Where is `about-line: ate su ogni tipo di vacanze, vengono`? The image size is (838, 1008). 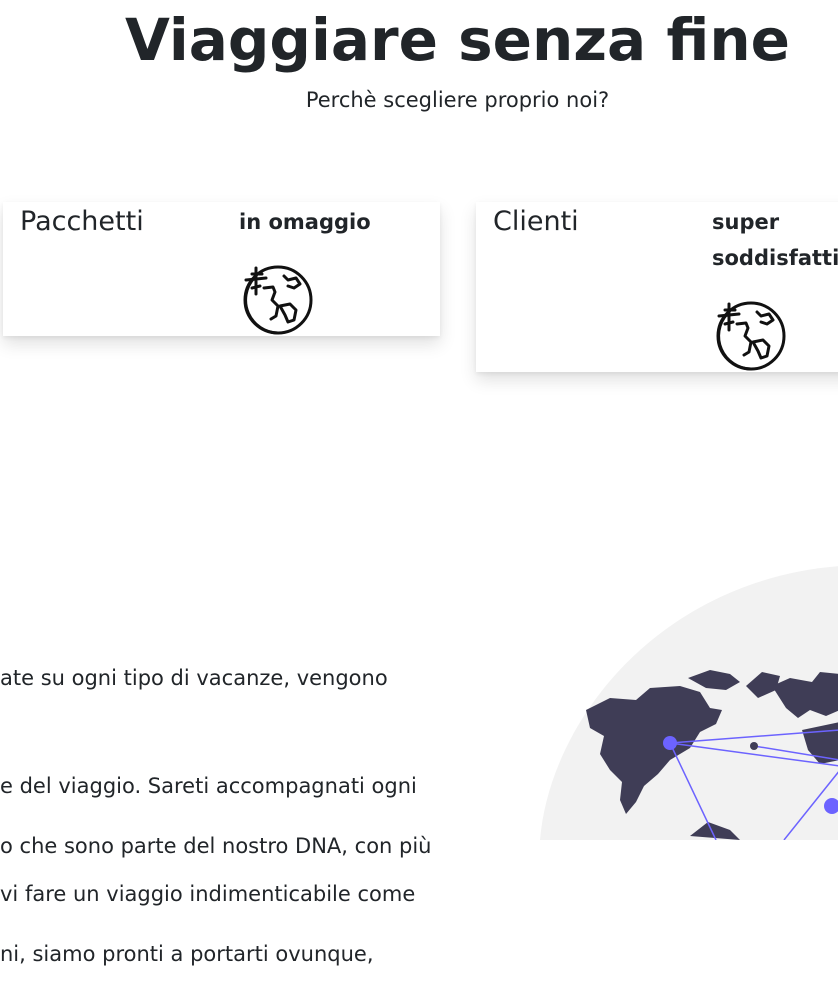 about-line: ate su ogni tipo di vacanze, vengono is located at coordinates (194, 678).